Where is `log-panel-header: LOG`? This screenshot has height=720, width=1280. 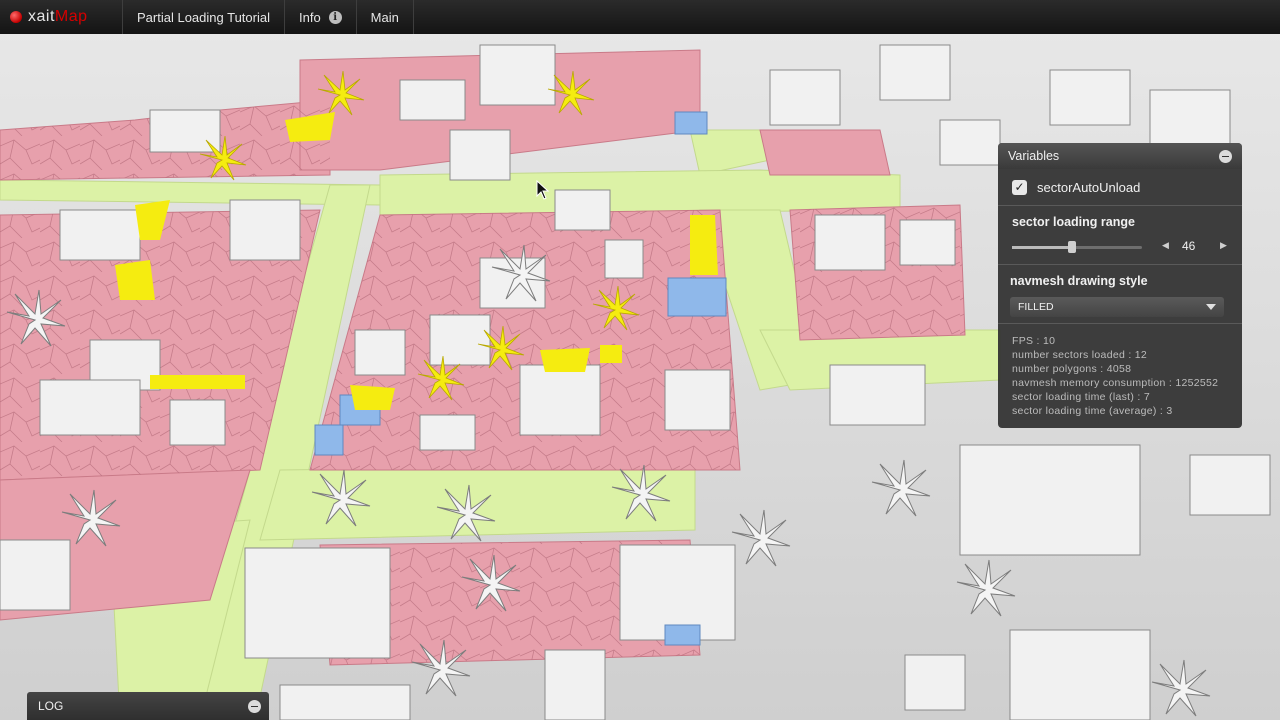
log-panel-header: LOG is located at coordinates (148, 706).